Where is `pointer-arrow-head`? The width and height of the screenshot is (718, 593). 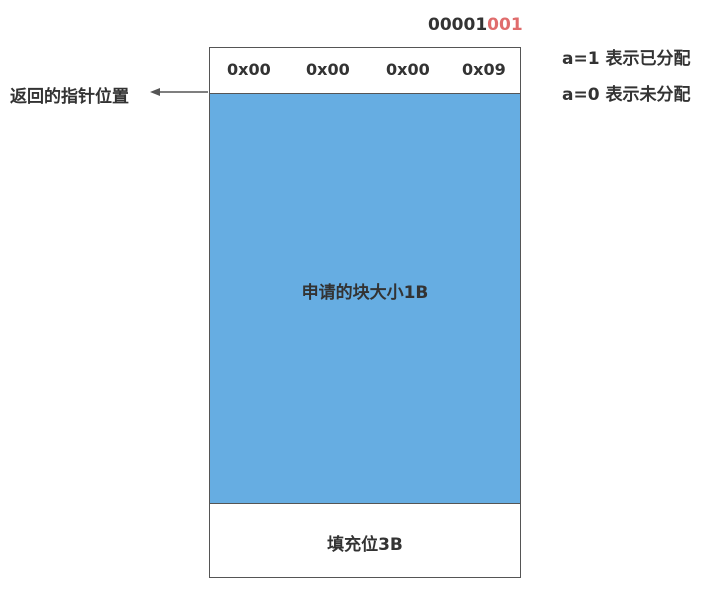
pointer-arrow-head is located at coordinates (155, 92).